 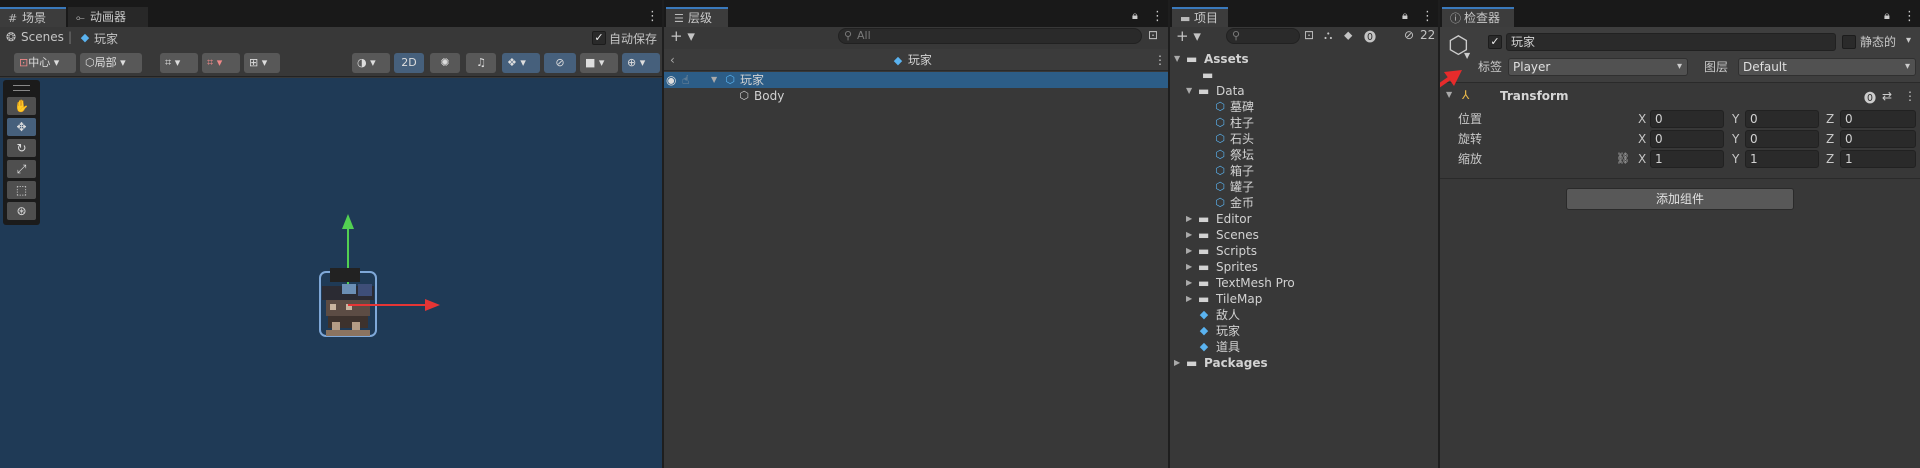 What do you see at coordinates (1328, 35) in the screenshot?
I see `filter-type-icon: ⛬` at bounding box center [1328, 35].